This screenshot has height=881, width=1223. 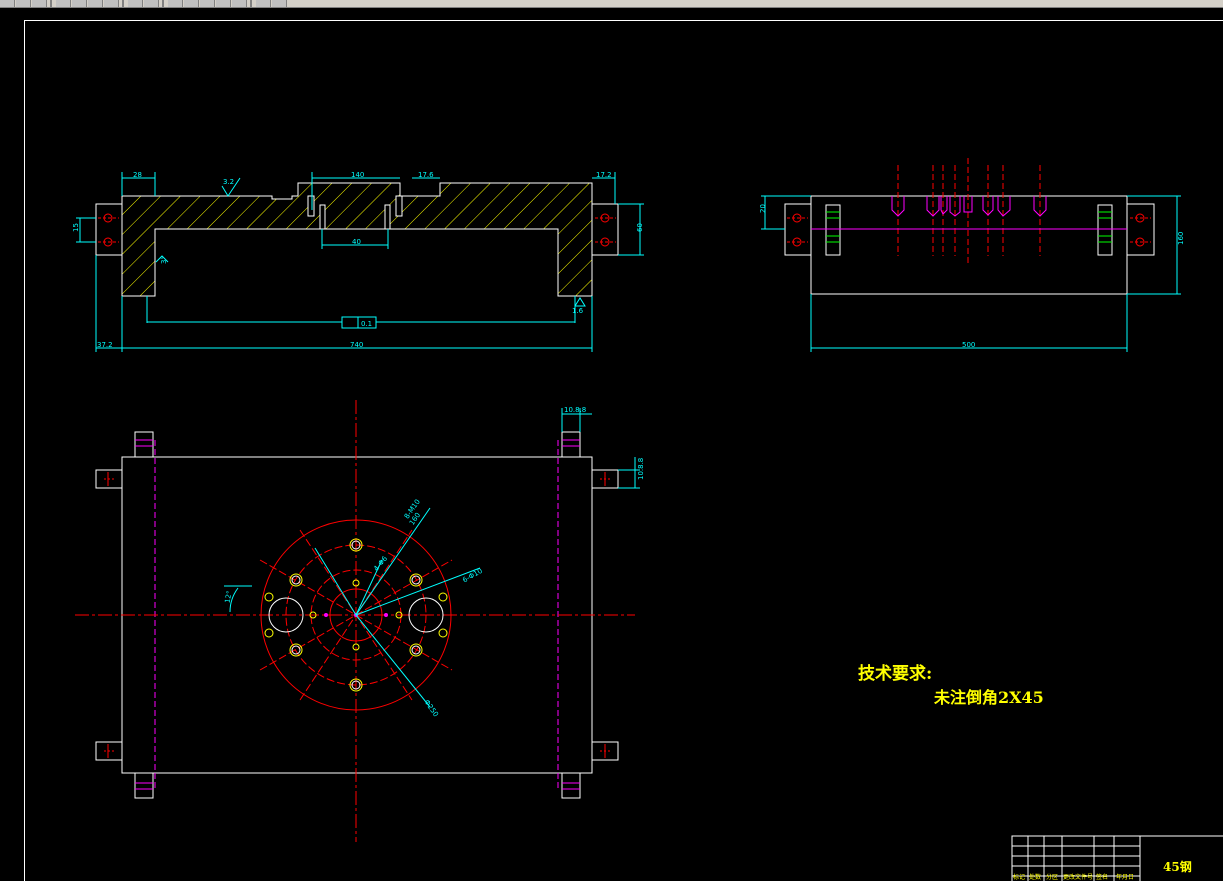 I want to click on title-block-label-count: 处数, so click(x=1035, y=877).